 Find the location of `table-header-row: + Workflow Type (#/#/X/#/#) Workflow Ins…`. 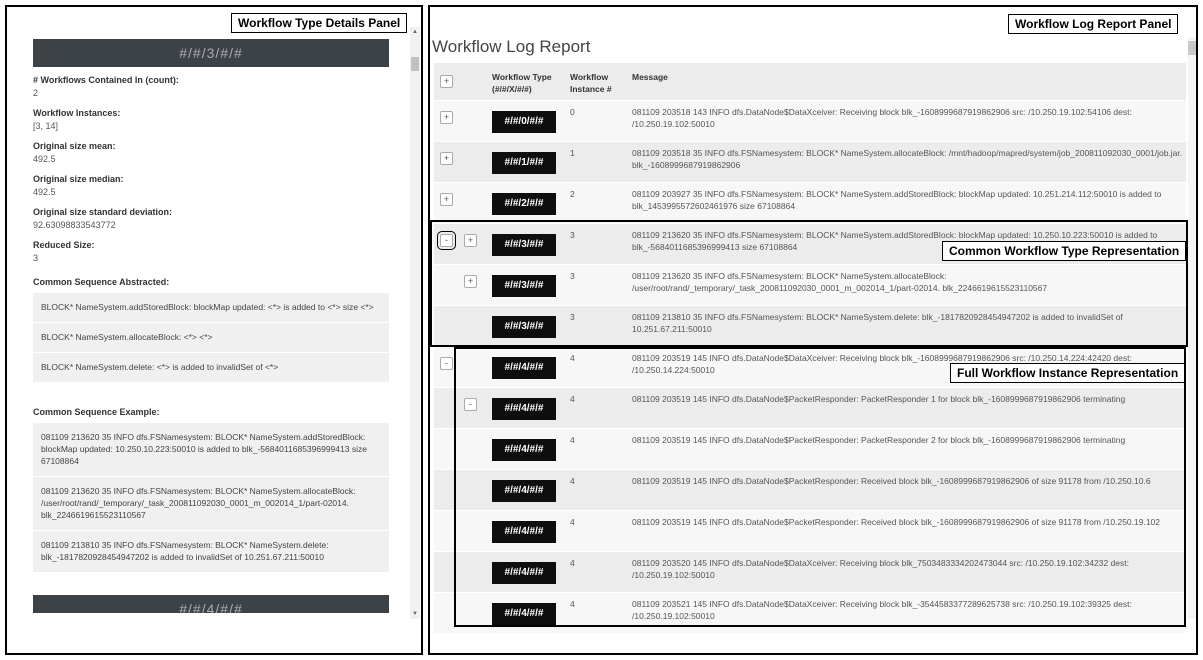

table-header-row: + Workflow Type (#/#/X/#/#) Workflow Ins… is located at coordinates (810, 82).